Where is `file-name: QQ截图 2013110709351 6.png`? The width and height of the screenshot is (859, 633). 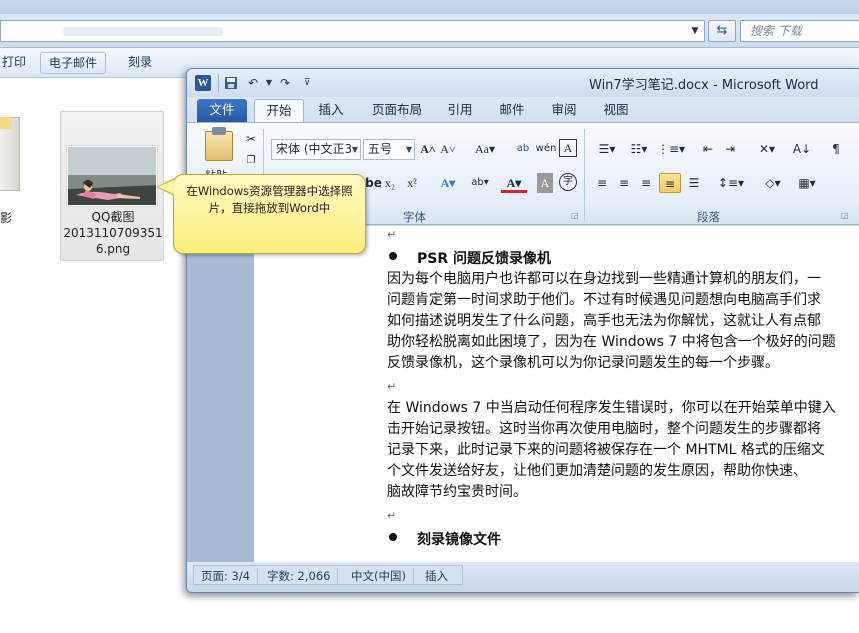 file-name: QQ截图 2013110709351 6.png is located at coordinates (113, 233).